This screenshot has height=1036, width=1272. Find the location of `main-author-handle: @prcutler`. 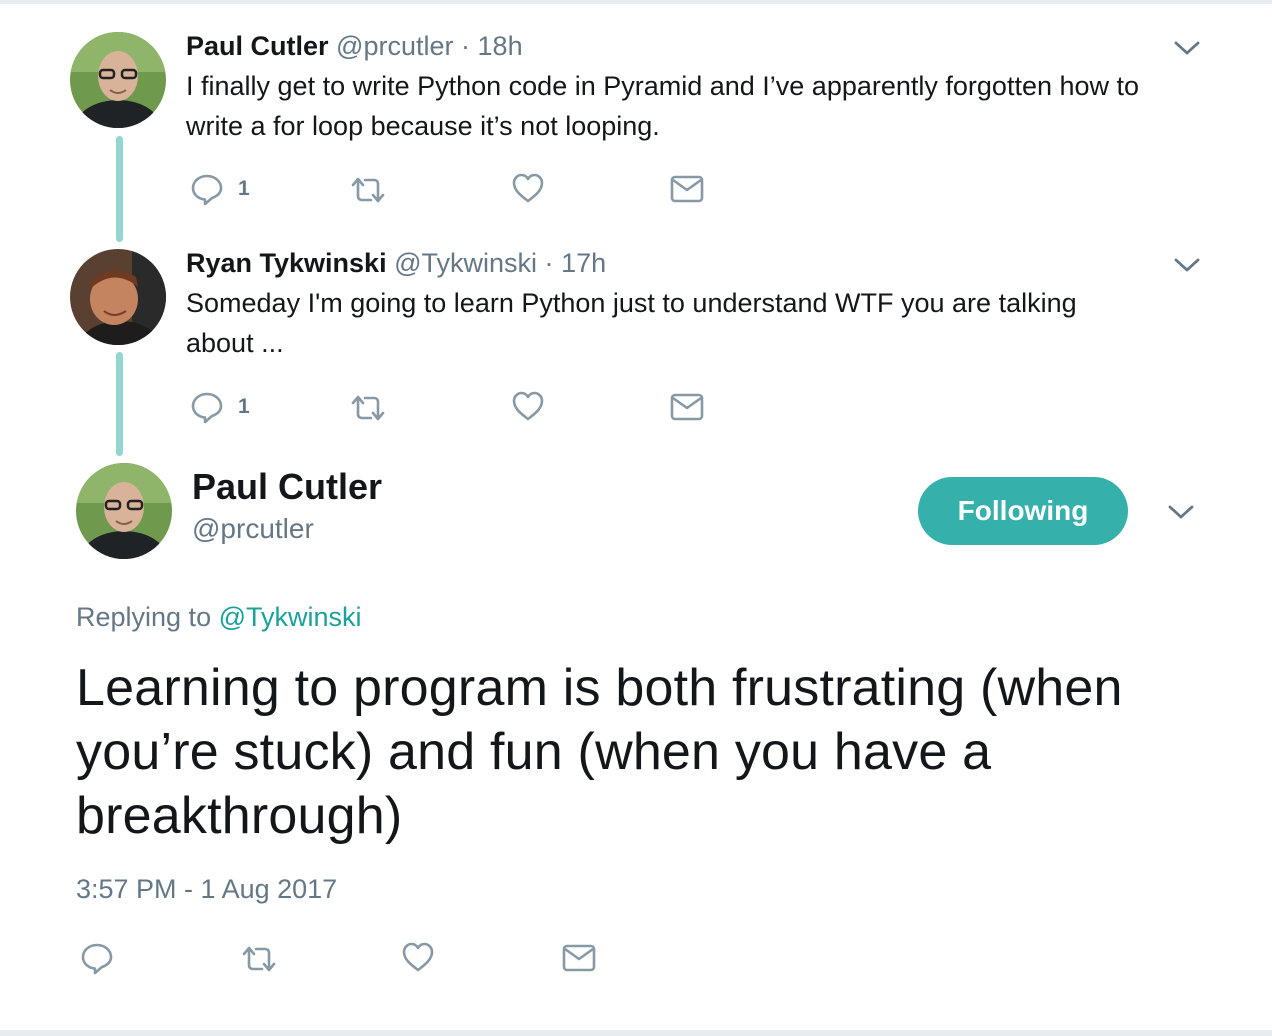

main-author-handle: @prcutler is located at coordinates (253, 529).